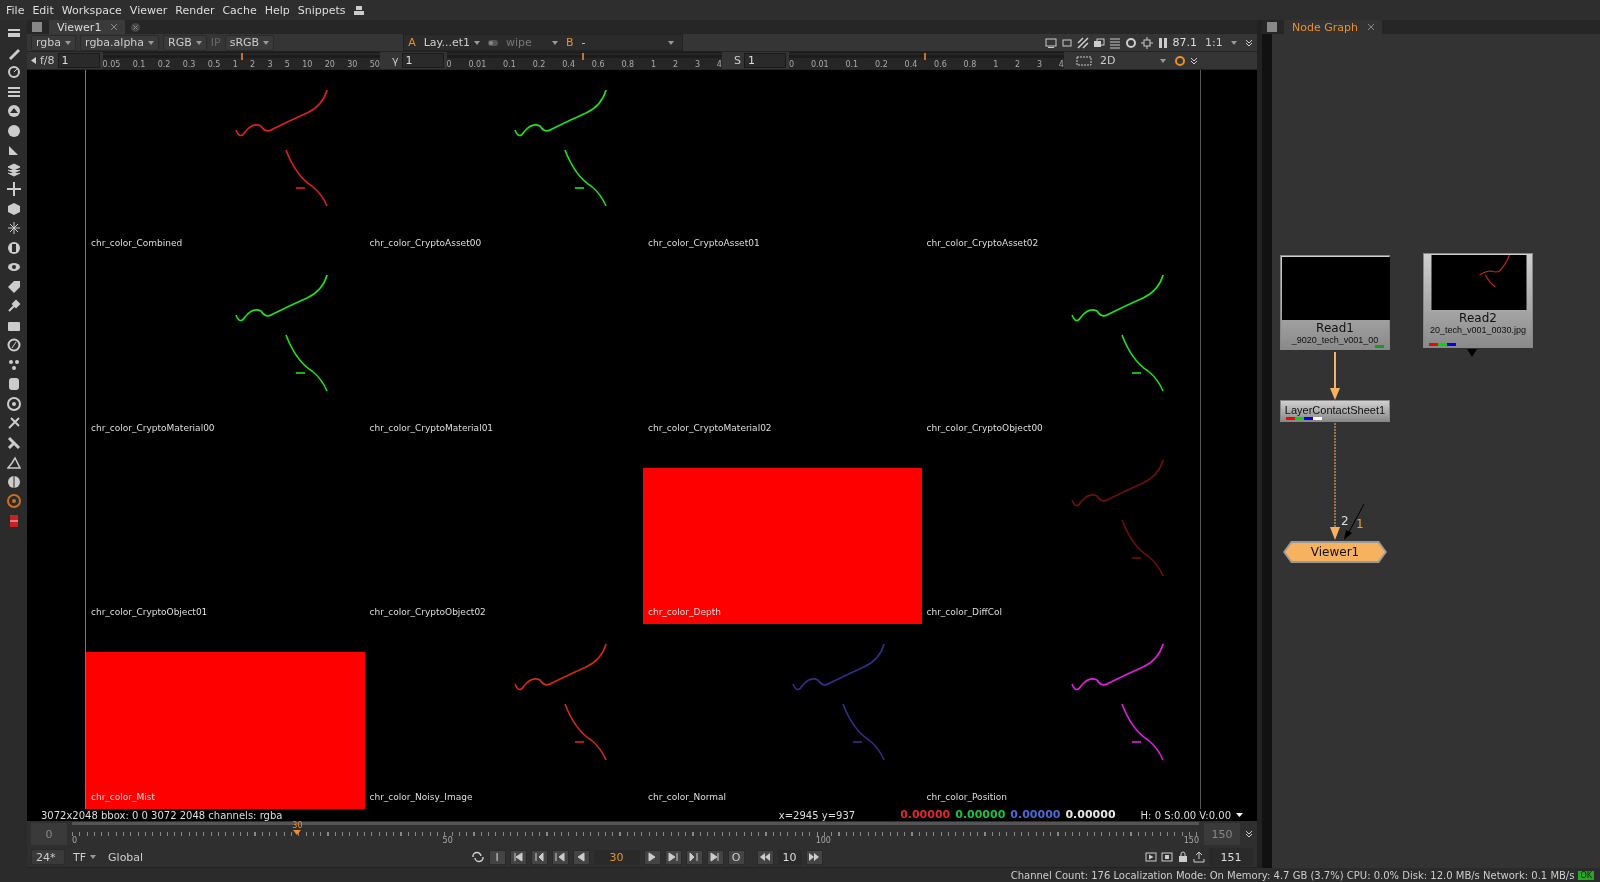  What do you see at coordinates (1231, 857) in the screenshot?
I see `end-frame-field: 151` at bounding box center [1231, 857].